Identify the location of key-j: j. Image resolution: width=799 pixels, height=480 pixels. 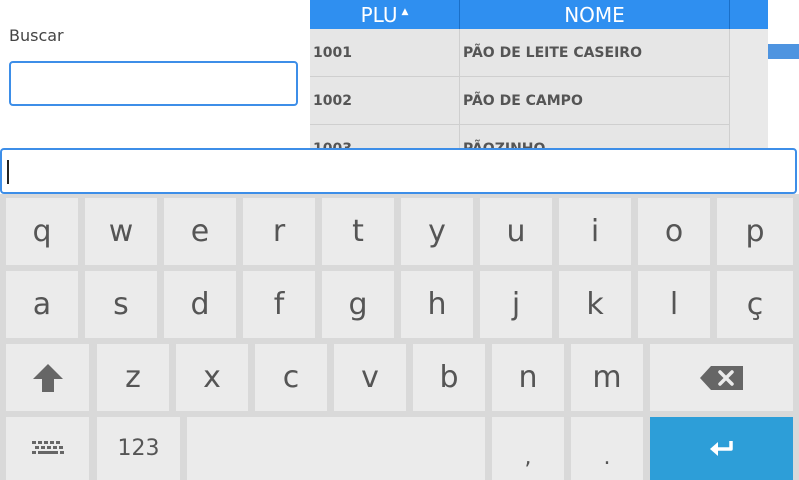
(516, 304).